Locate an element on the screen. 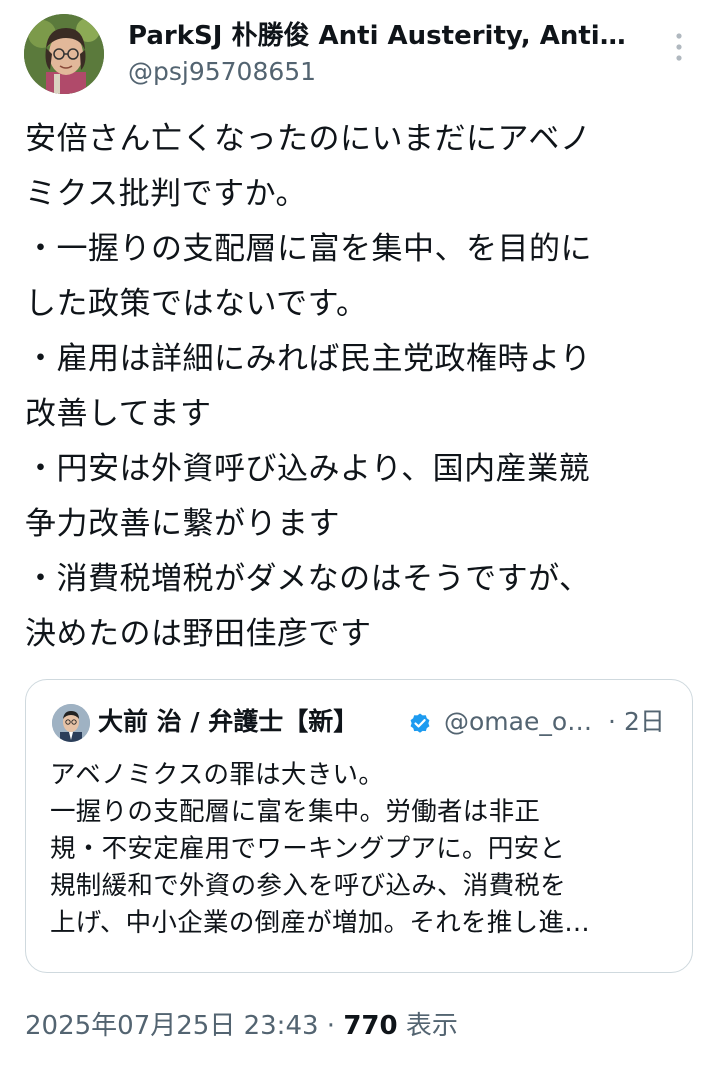  tweet-text-line: 改善してます is located at coordinates (118, 414).